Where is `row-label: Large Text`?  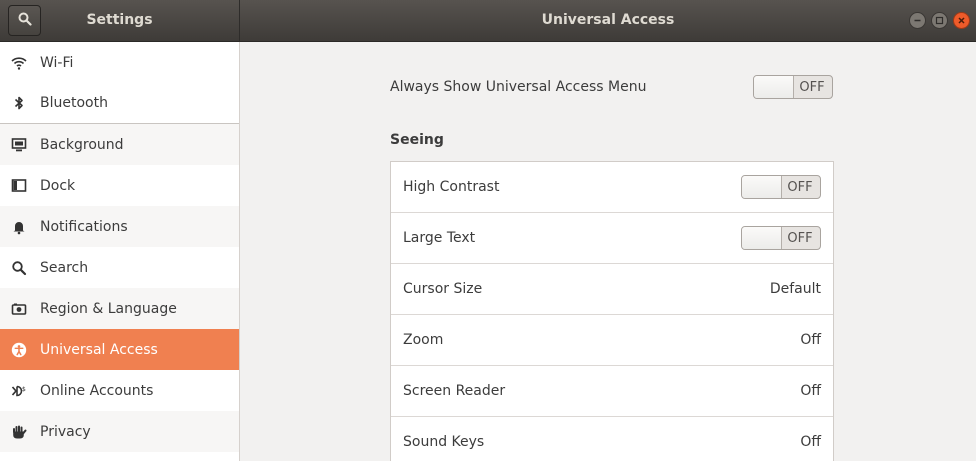 row-label: Large Text is located at coordinates (439, 238).